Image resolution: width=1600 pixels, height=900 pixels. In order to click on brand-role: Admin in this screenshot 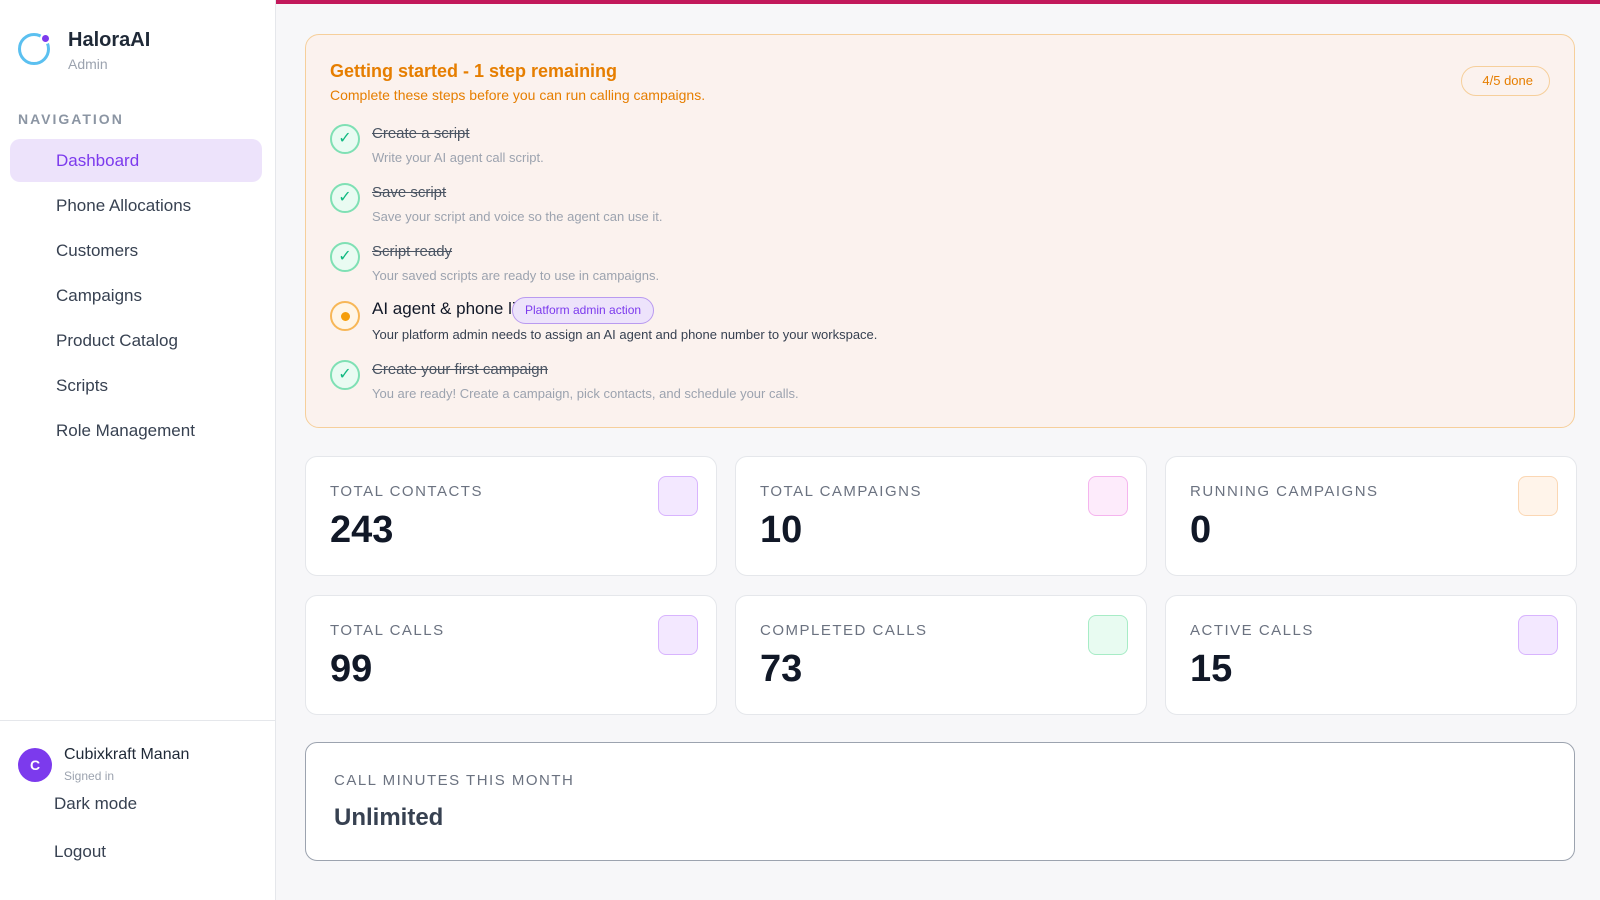, I will do `click(88, 64)`.